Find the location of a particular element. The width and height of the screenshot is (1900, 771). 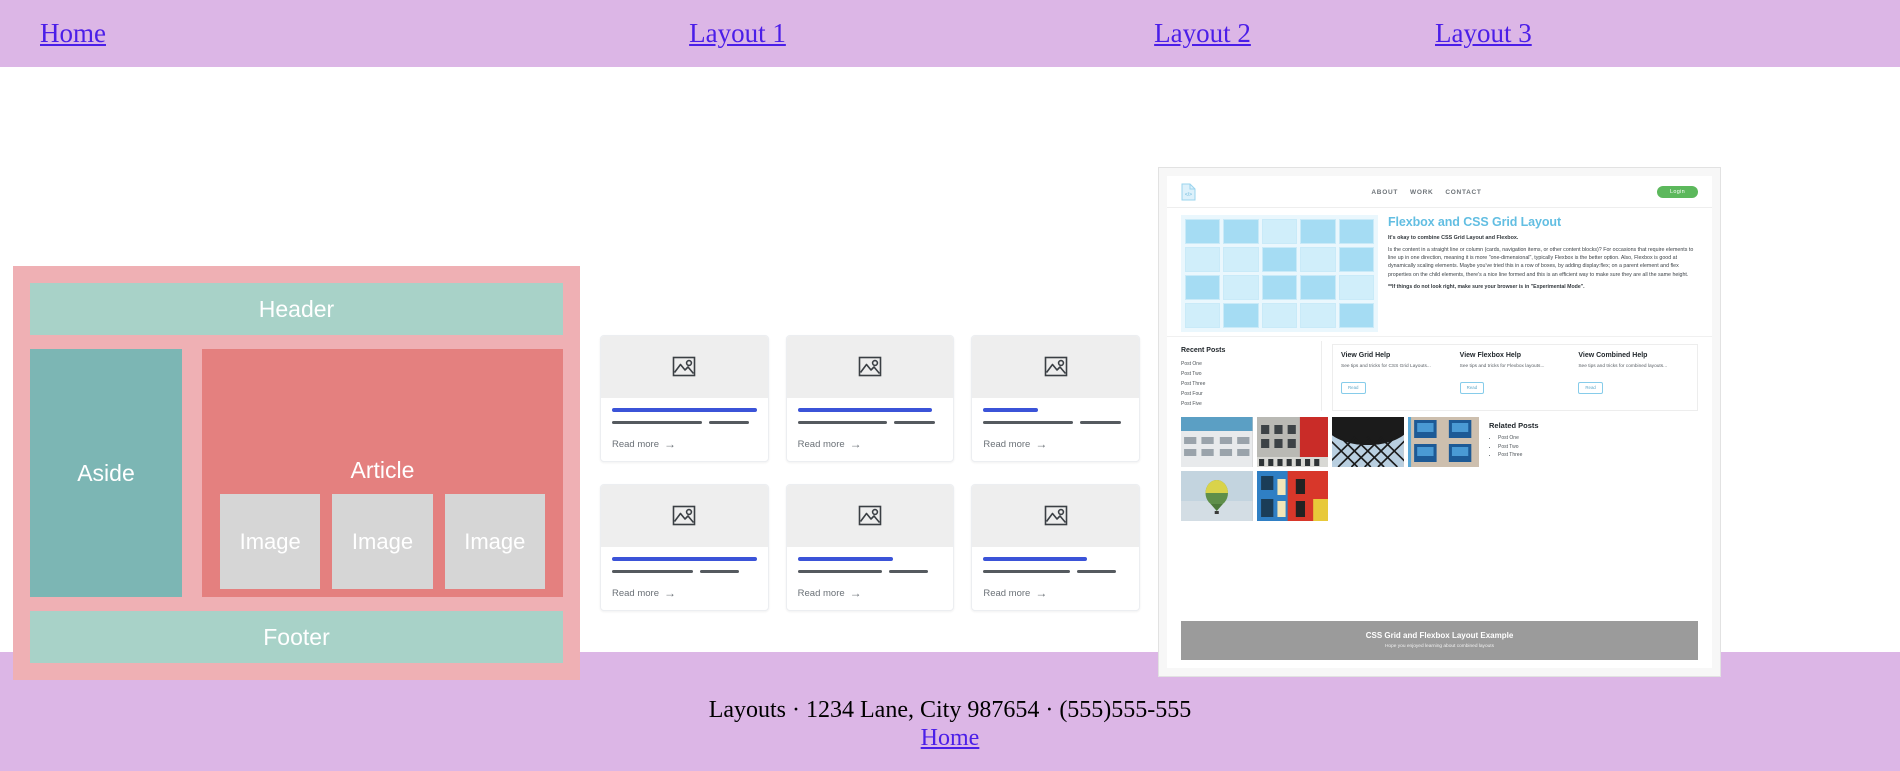

gallery-photo-blue-balconies is located at coordinates (1443, 442).